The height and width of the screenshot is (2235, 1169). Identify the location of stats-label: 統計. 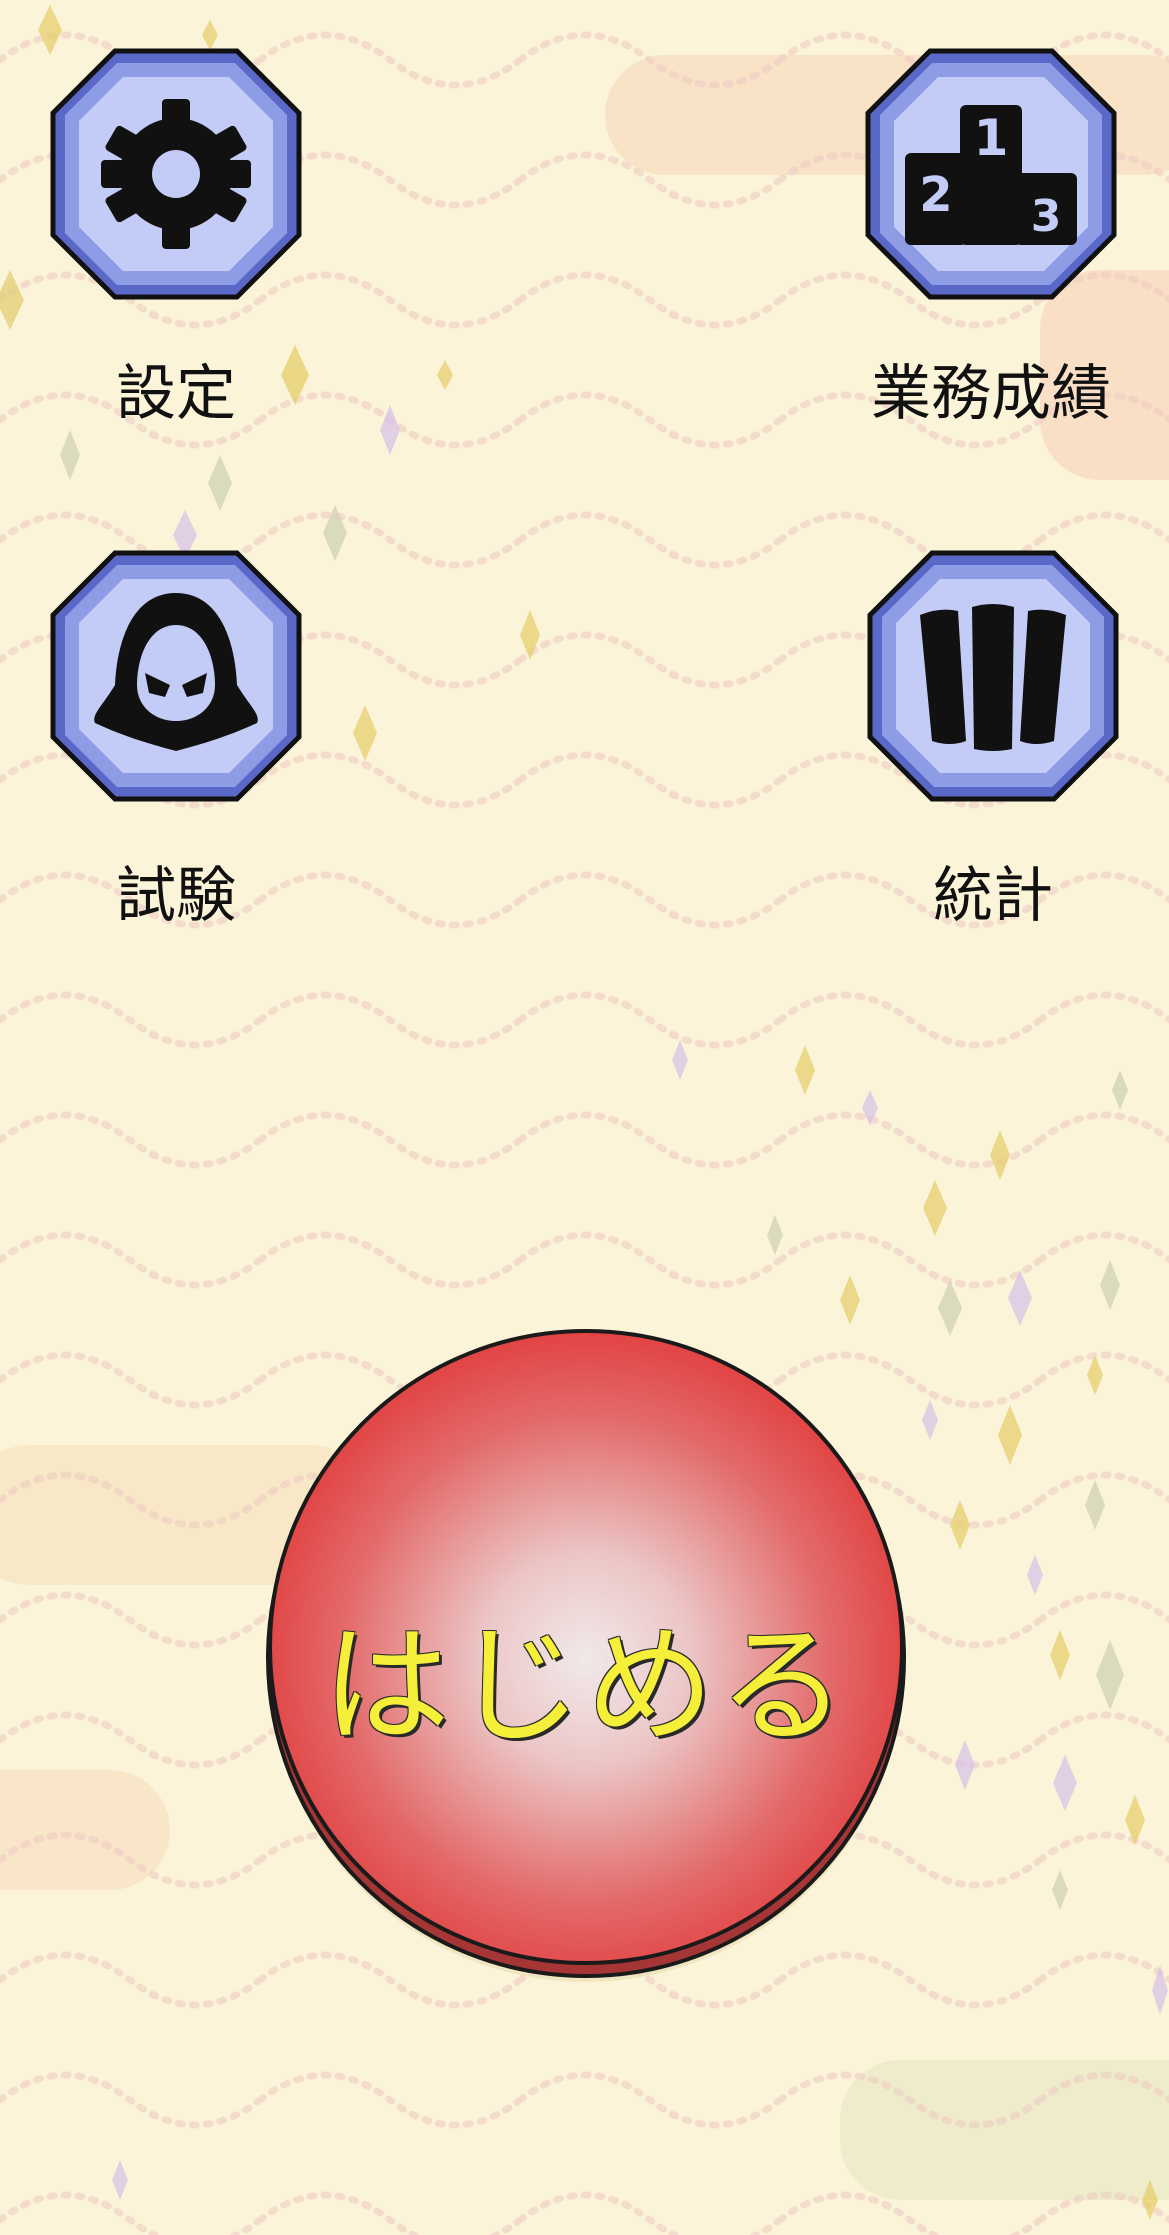
(993, 896).